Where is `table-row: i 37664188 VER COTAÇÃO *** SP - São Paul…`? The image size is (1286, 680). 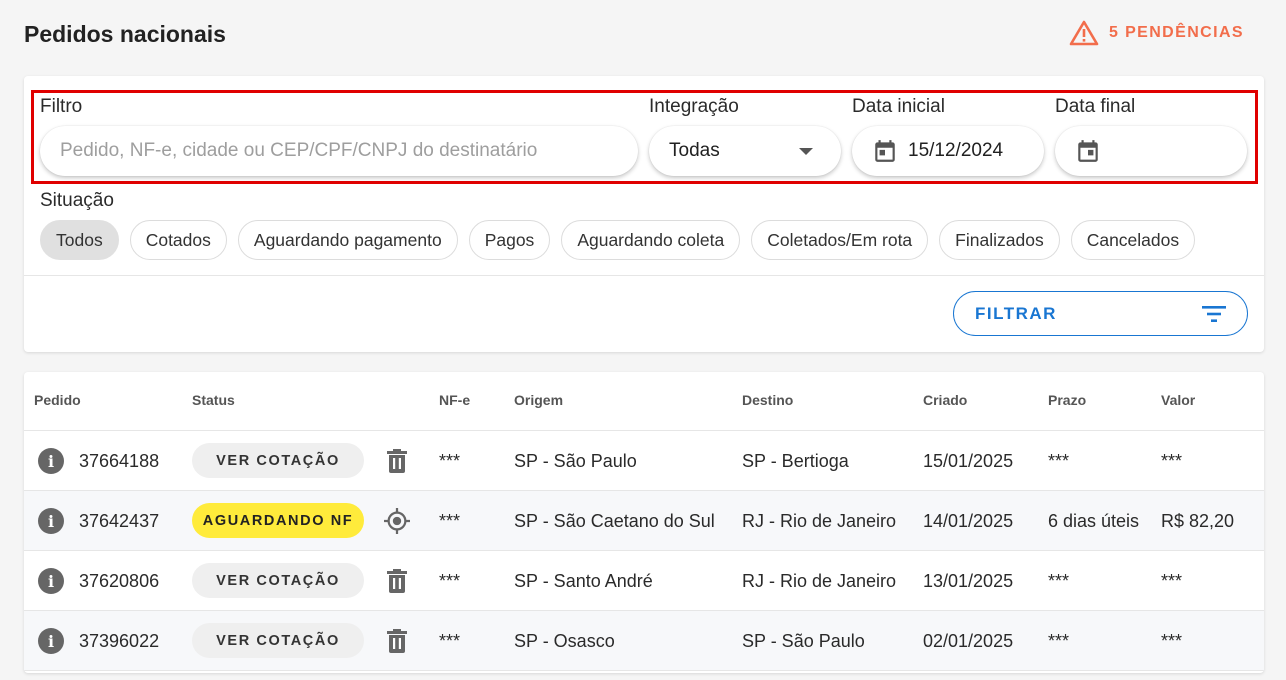 table-row: i 37664188 VER COTAÇÃO *** SP - São Paul… is located at coordinates (644, 461).